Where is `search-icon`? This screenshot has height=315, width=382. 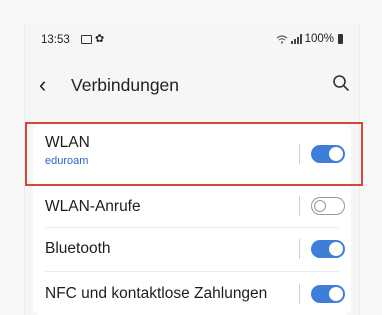 search-icon is located at coordinates (341, 83).